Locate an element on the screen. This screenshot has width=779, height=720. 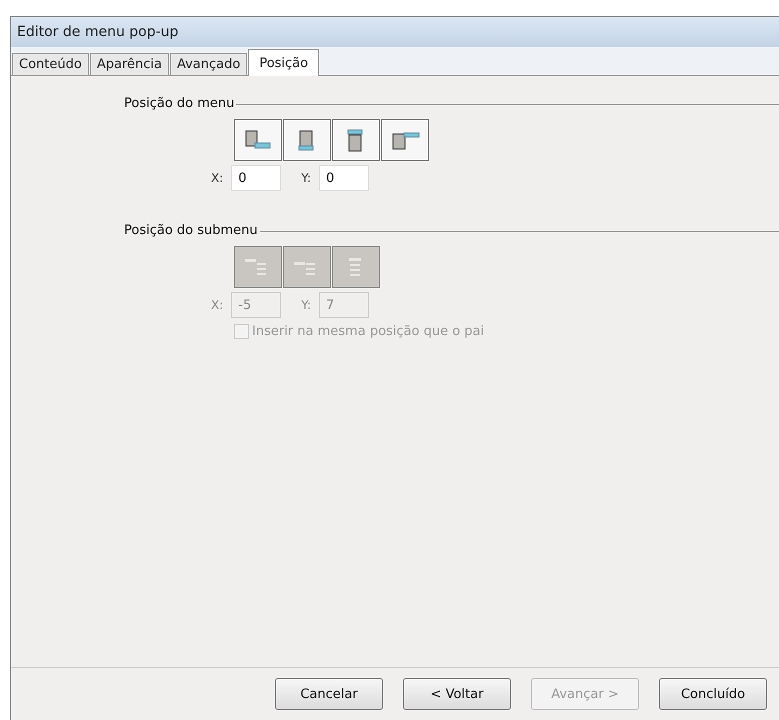
group-title: Posição do menu is located at coordinates (179, 103).